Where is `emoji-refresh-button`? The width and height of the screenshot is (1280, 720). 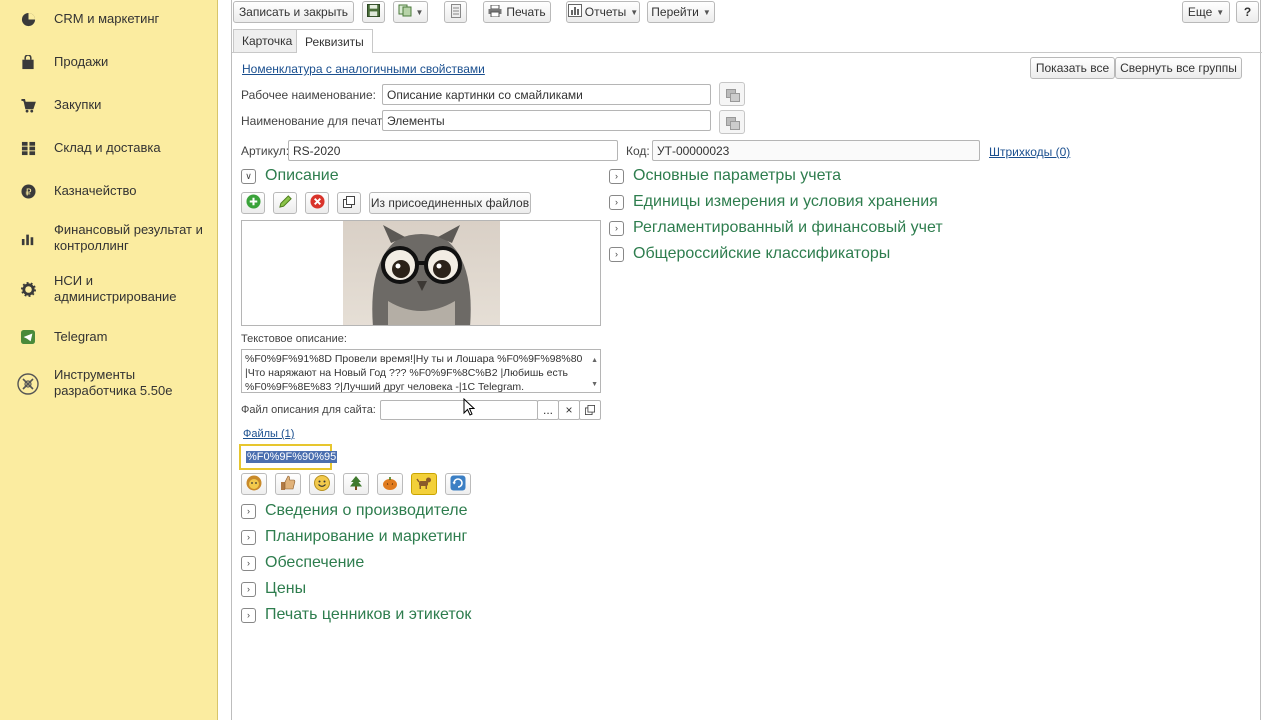
emoji-refresh-button is located at coordinates (458, 484).